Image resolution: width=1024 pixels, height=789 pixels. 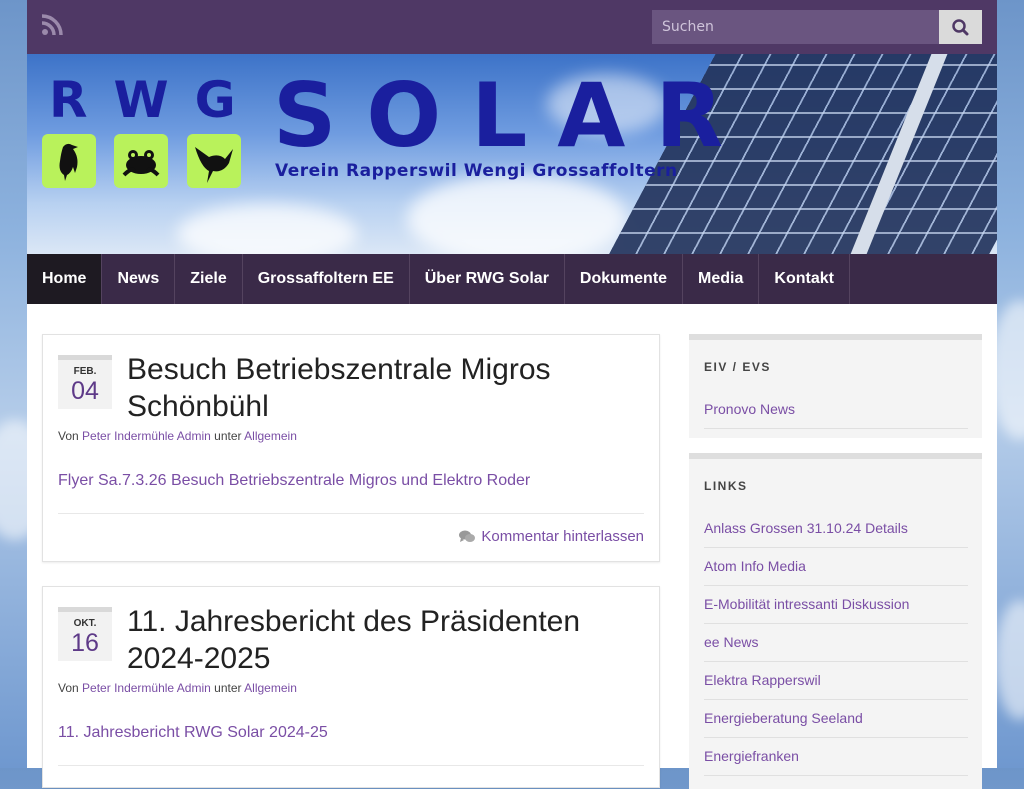 What do you see at coordinates (836, 756) in the screenshot?
I see `sidebar-link: Energiefranken` at bounding box center [836, 756].